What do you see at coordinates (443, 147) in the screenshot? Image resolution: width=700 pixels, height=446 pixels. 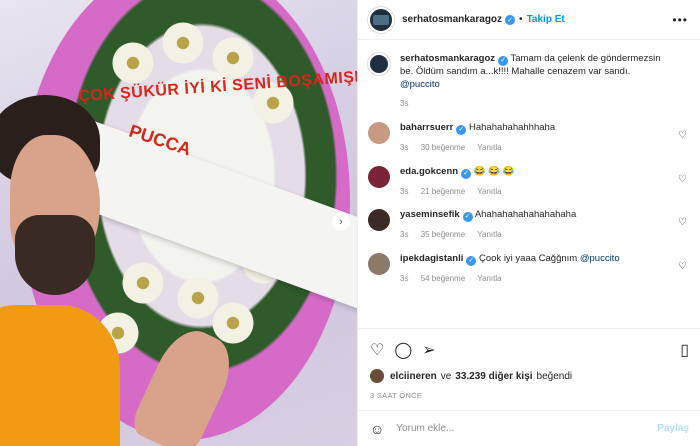 I see `comment-likes: 30 beğenme` at bounding box center [443, 147].